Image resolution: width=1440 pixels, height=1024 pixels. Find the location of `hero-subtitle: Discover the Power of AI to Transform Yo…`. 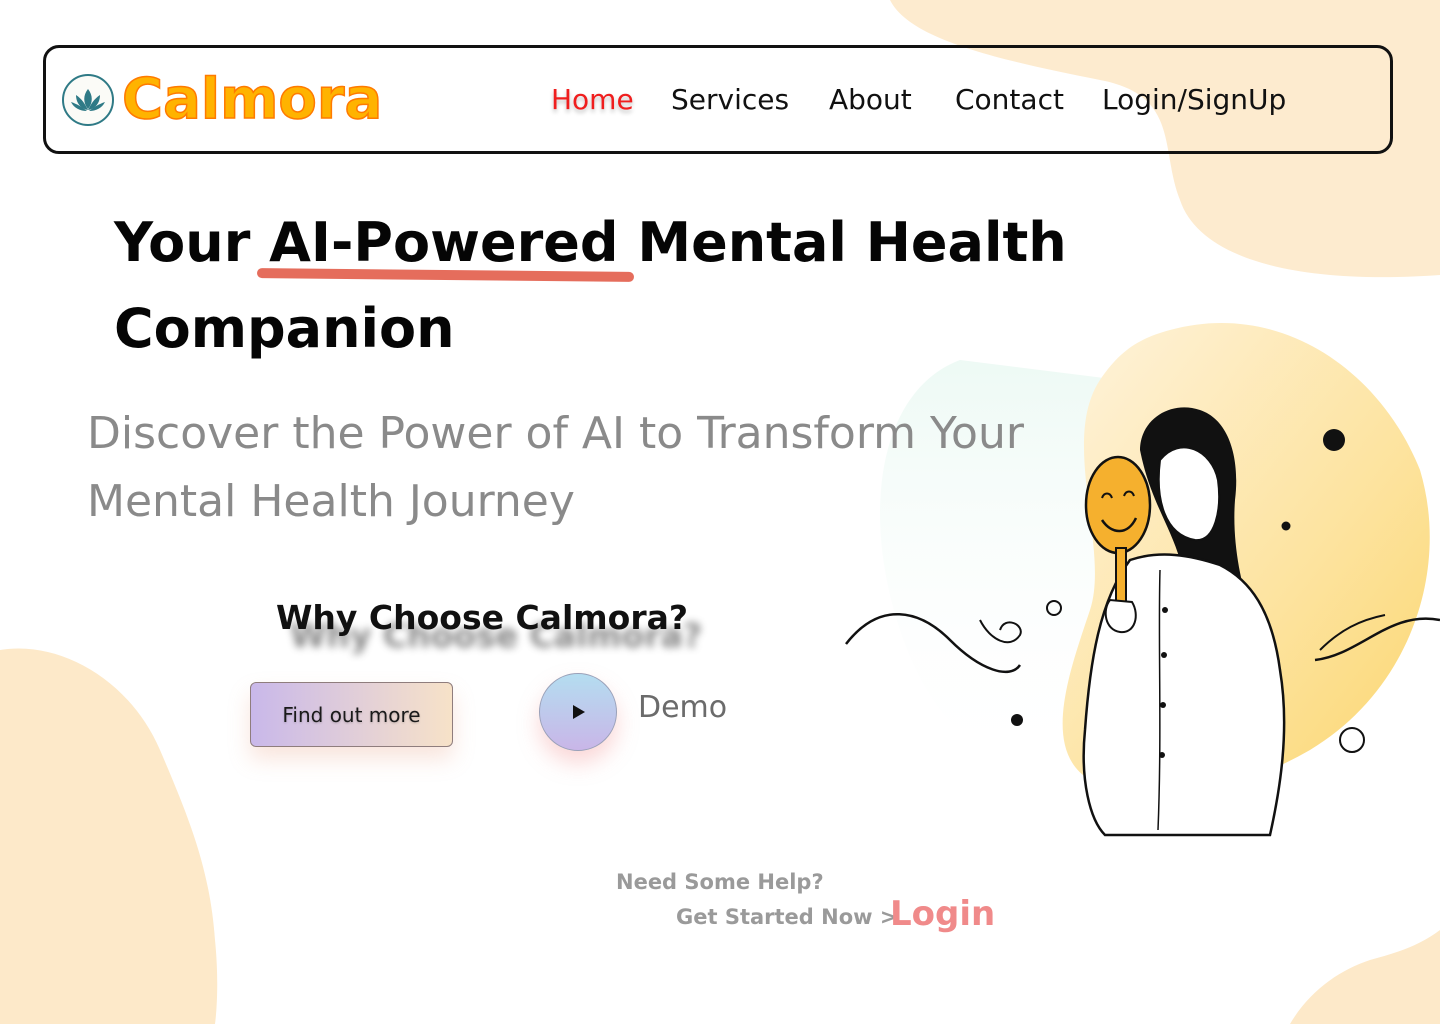

hero-subtitle: Discover the Power of AI to Transform Yo… is located at coordinates (555, 467).